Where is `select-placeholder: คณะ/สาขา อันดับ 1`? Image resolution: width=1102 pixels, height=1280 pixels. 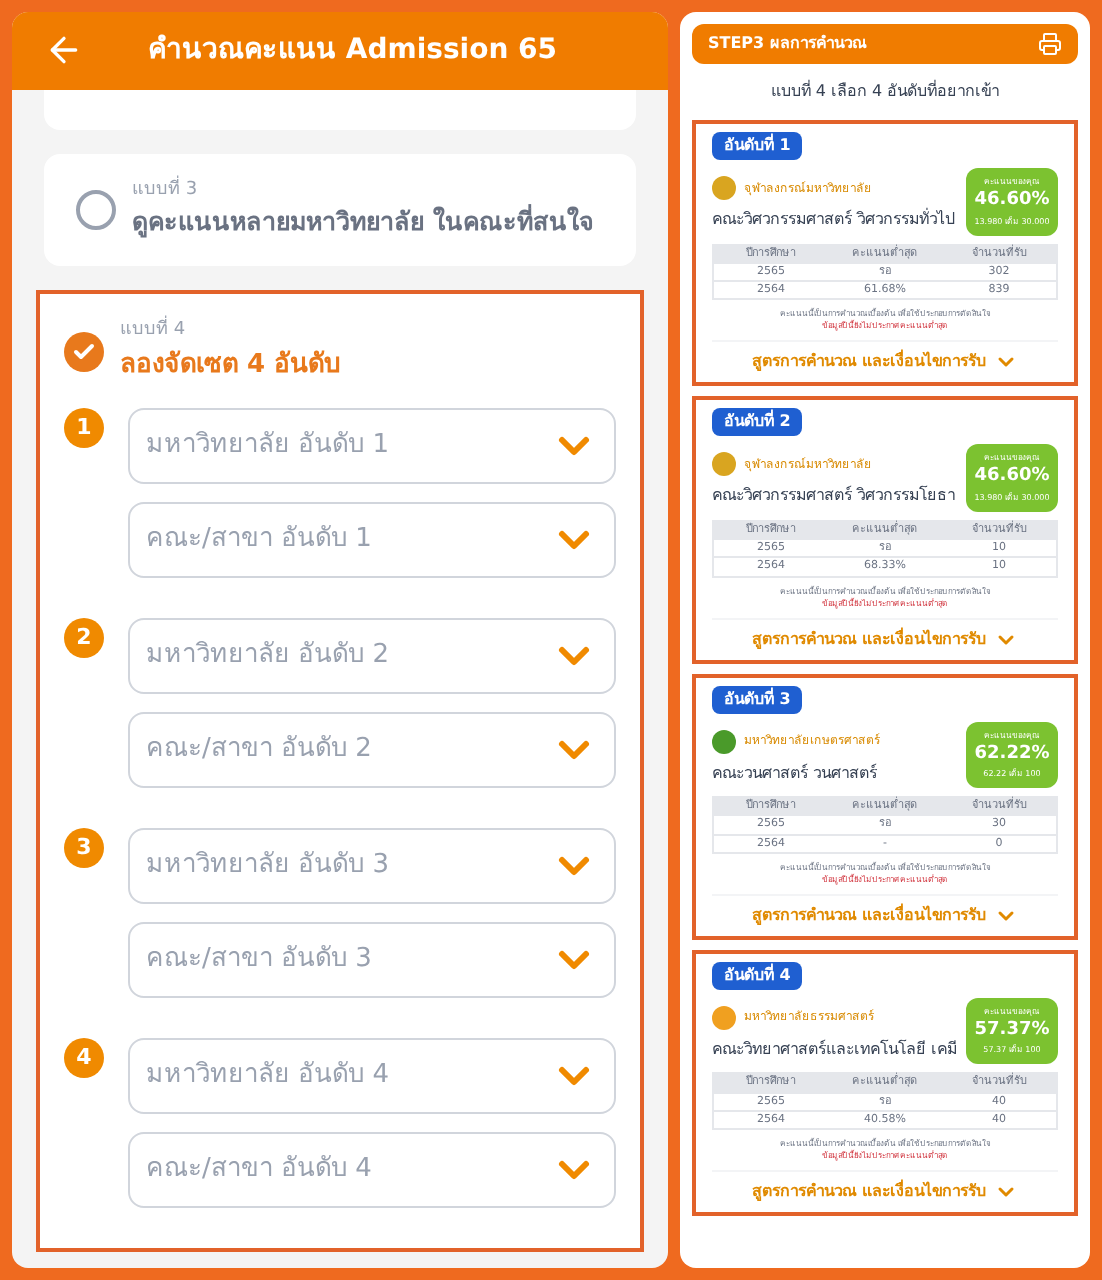 select-placeholder: คณะ/สาขา อันดับ 1 is located at coordinates (259, 540).